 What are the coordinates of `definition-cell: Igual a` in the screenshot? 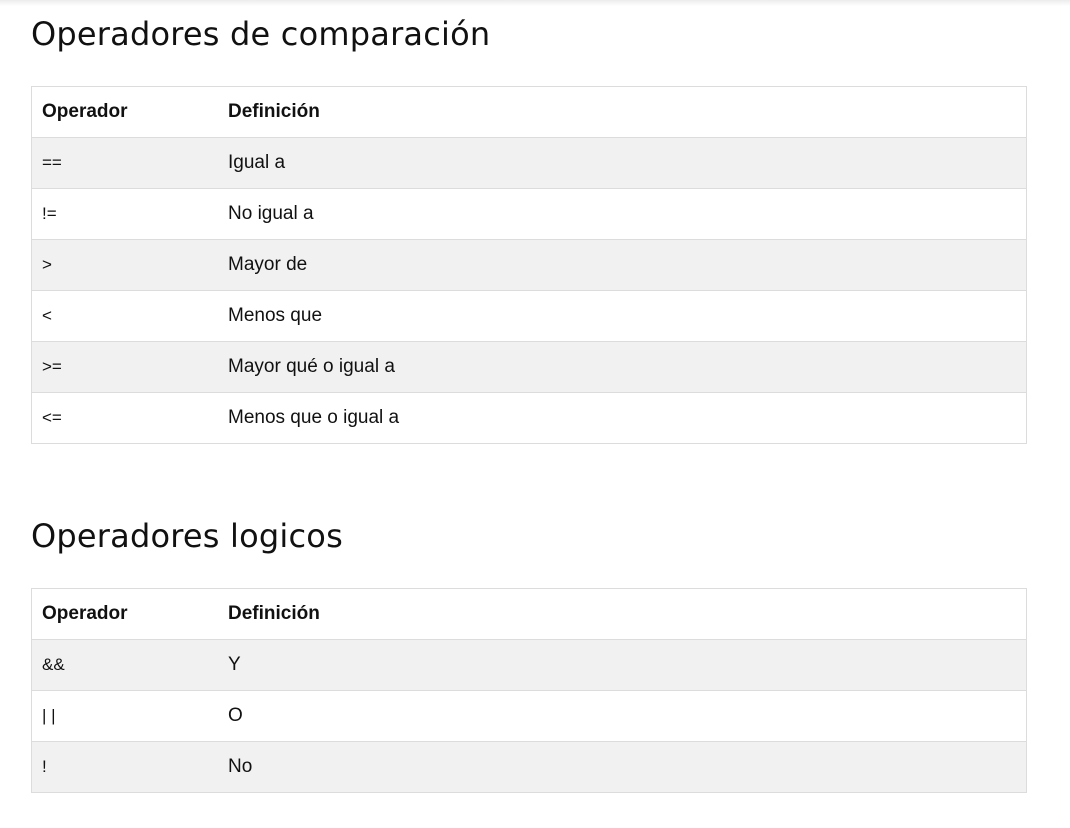 It's located at (622, 163).